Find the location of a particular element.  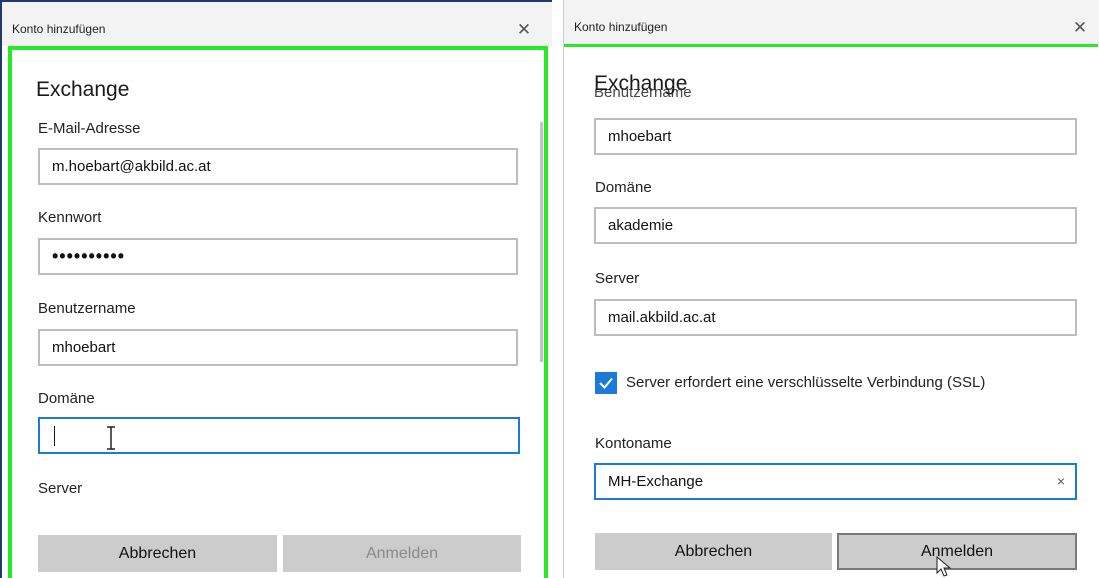

scrollbar is located at coordinates (541, 242).